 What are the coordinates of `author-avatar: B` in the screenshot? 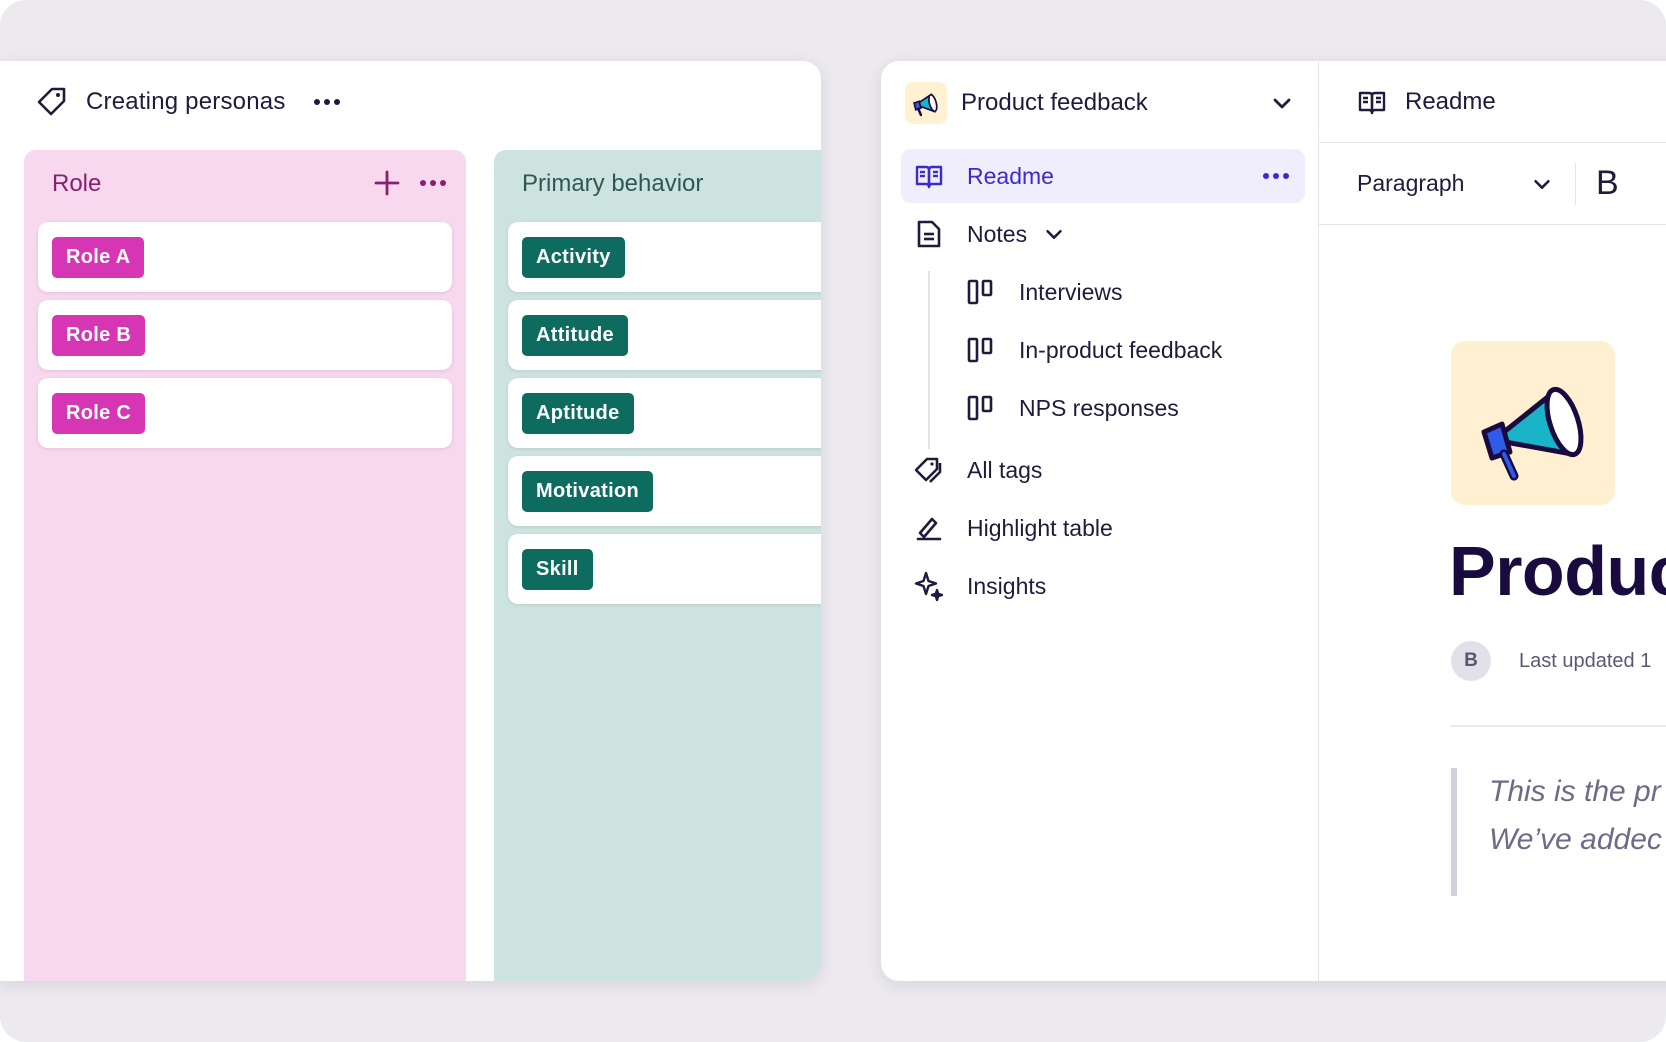 It's located at (1471, 661).